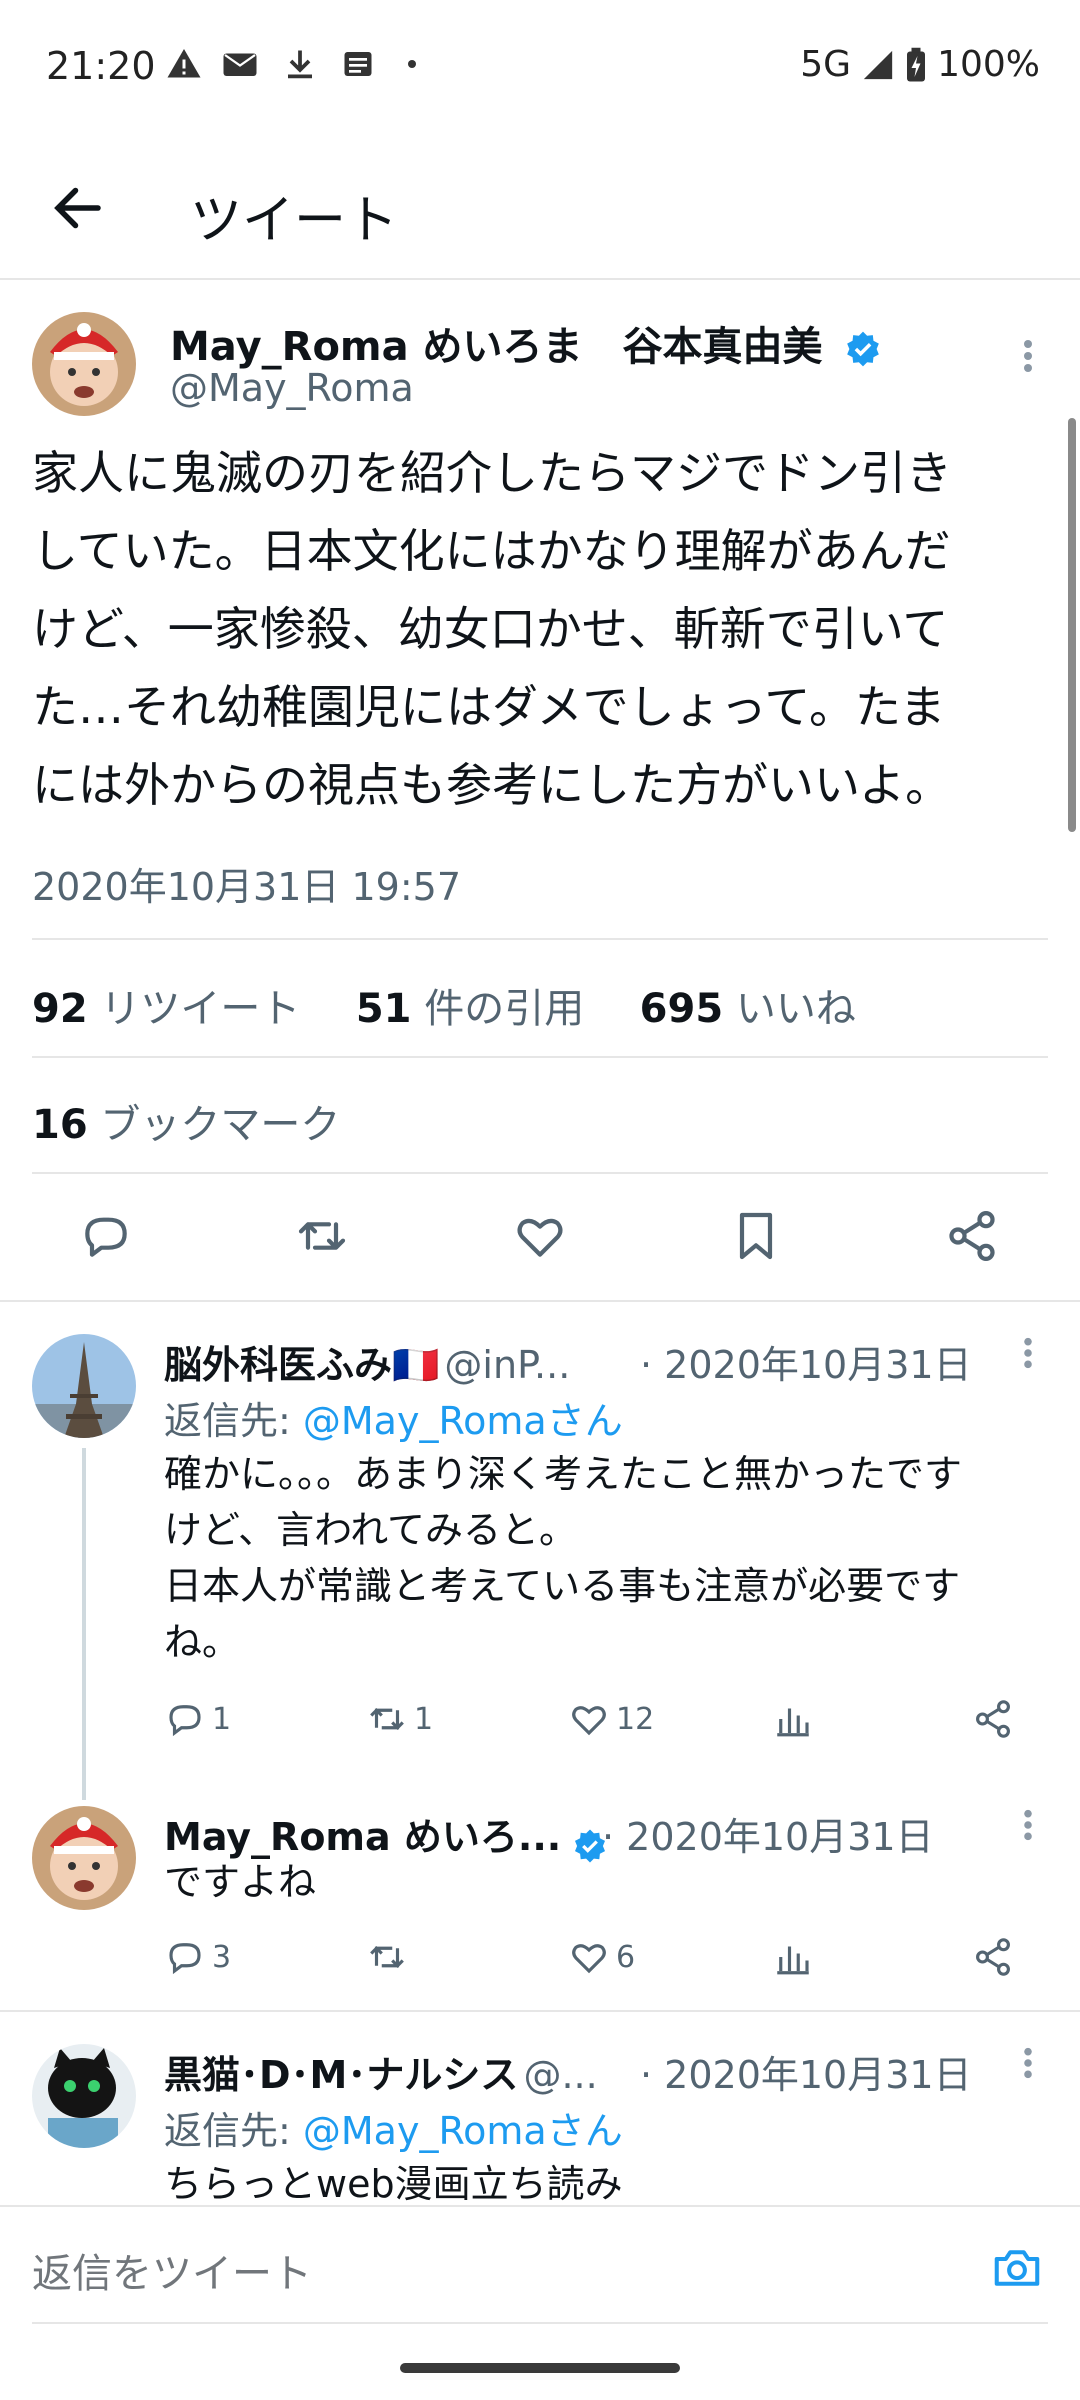  What do you see at coordinates (384, 1009) in the screenshot?
I see `quote-count: 51` at bounding box center [384, 1009].